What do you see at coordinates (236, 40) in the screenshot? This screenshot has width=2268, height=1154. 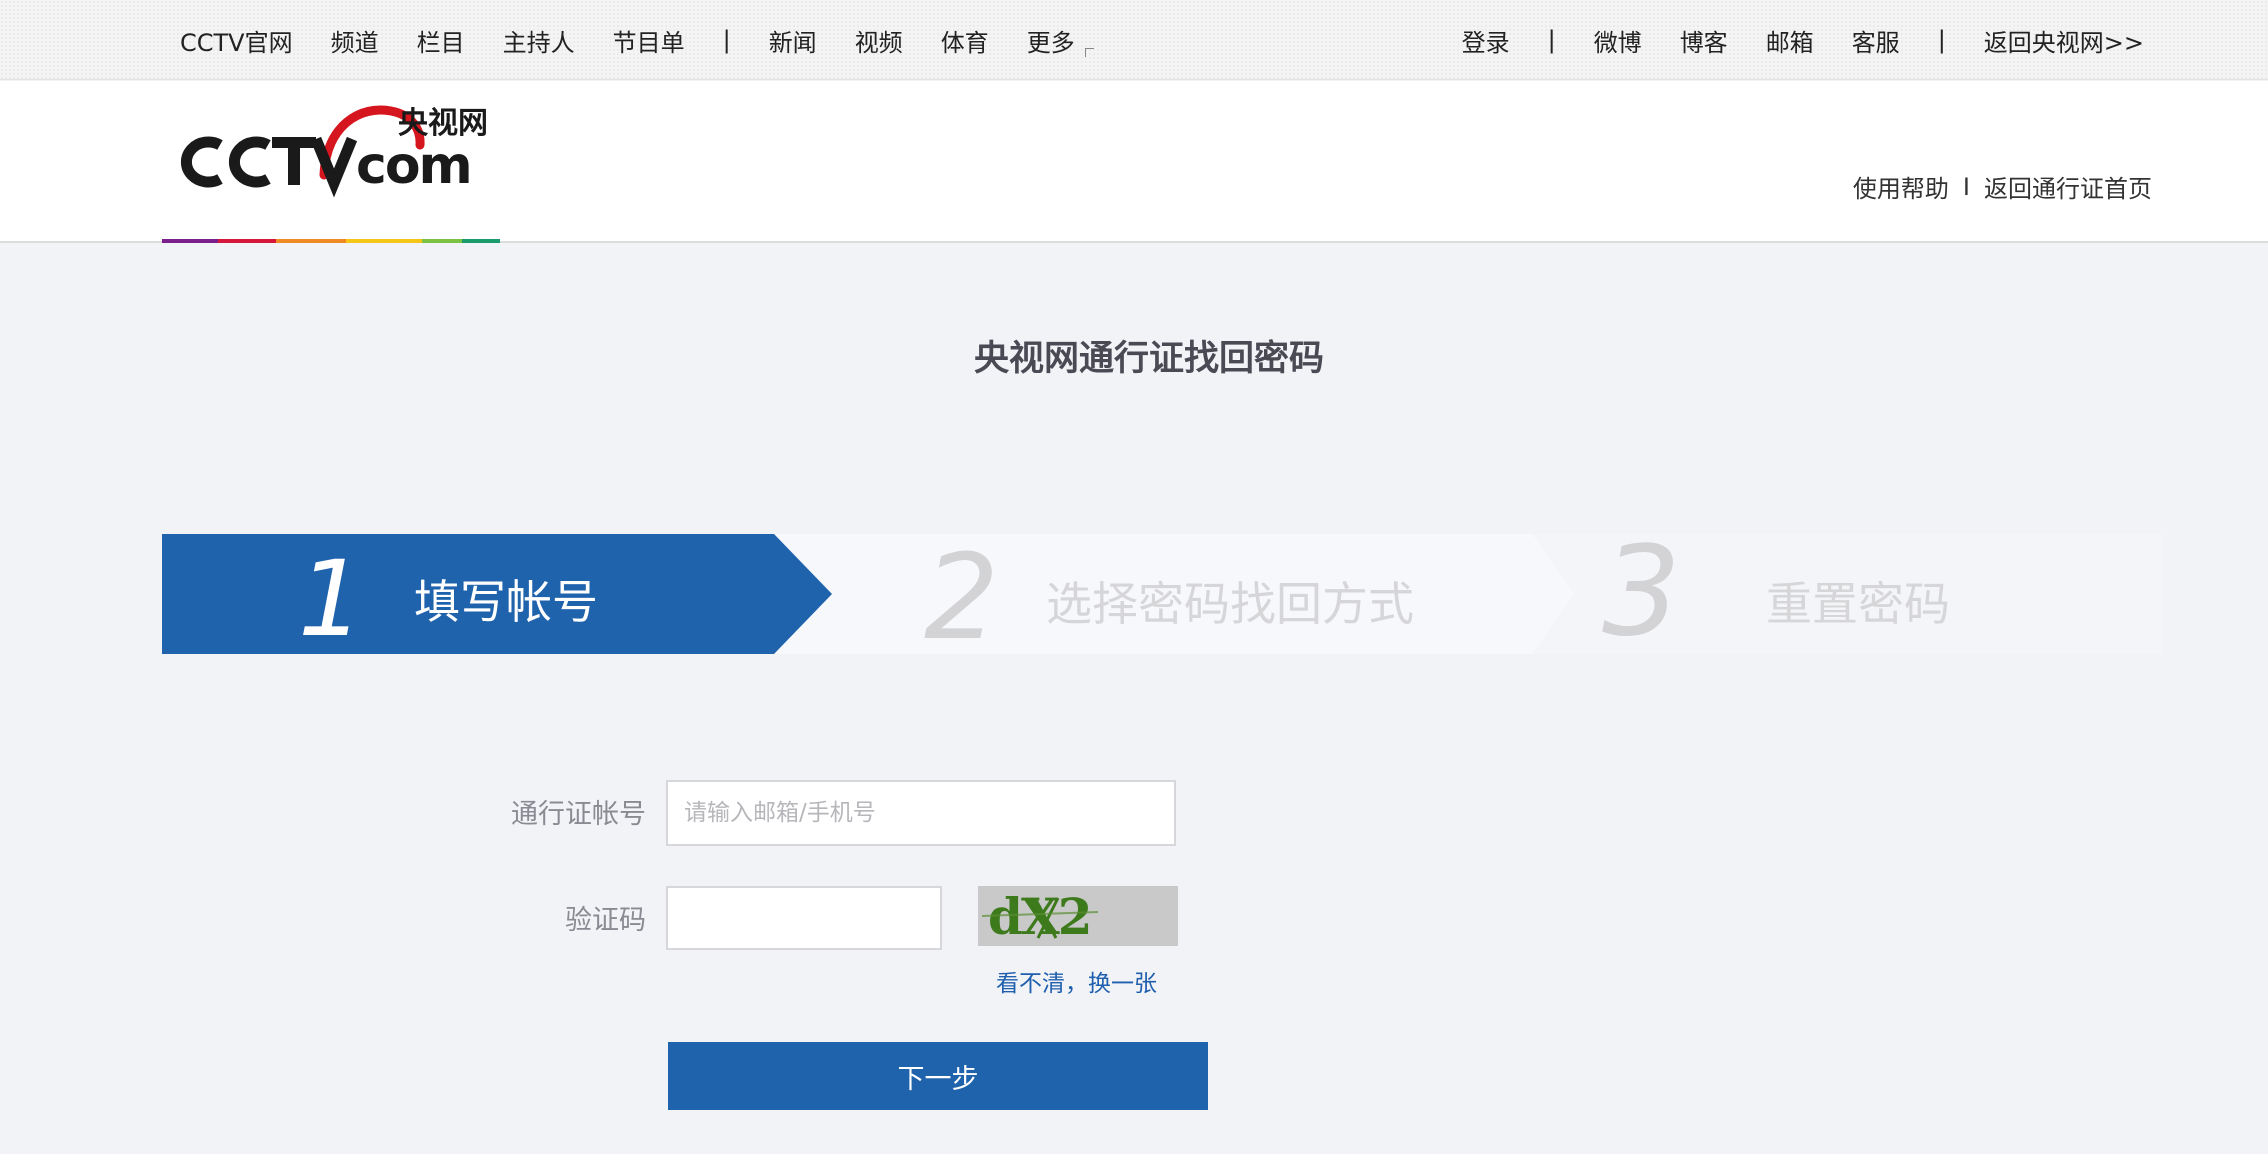 I see `nav-cctv-official: CCTV官网` at bounding box center [236, 40].